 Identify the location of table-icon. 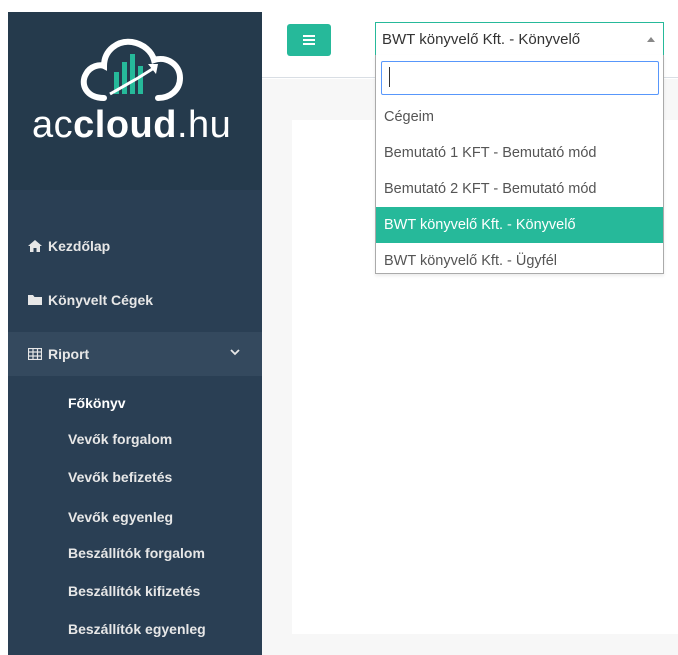
(35, 354).